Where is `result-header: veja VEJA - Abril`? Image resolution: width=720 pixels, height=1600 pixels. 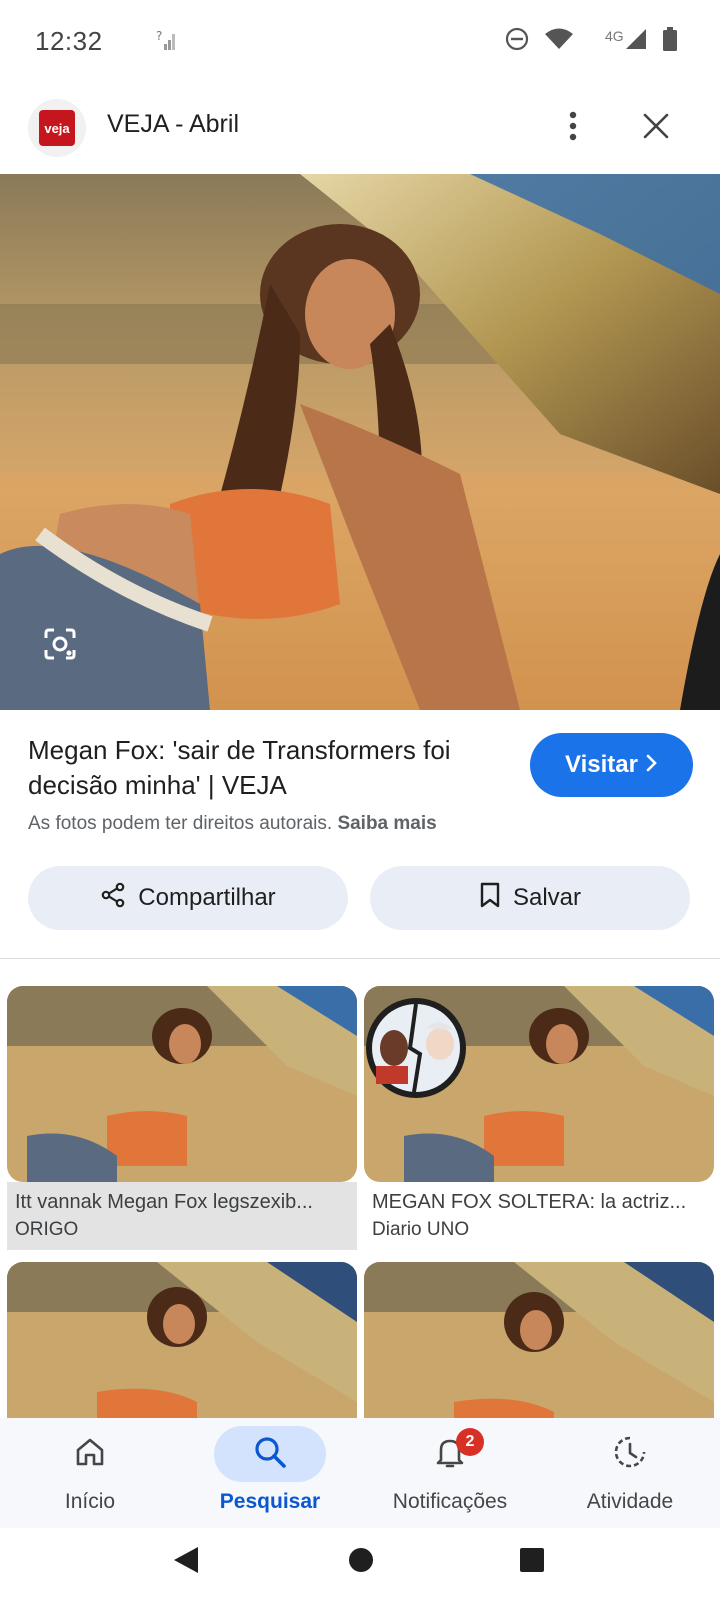 result-header: veja VEJA - Abril is located at coordinates (360, 135).